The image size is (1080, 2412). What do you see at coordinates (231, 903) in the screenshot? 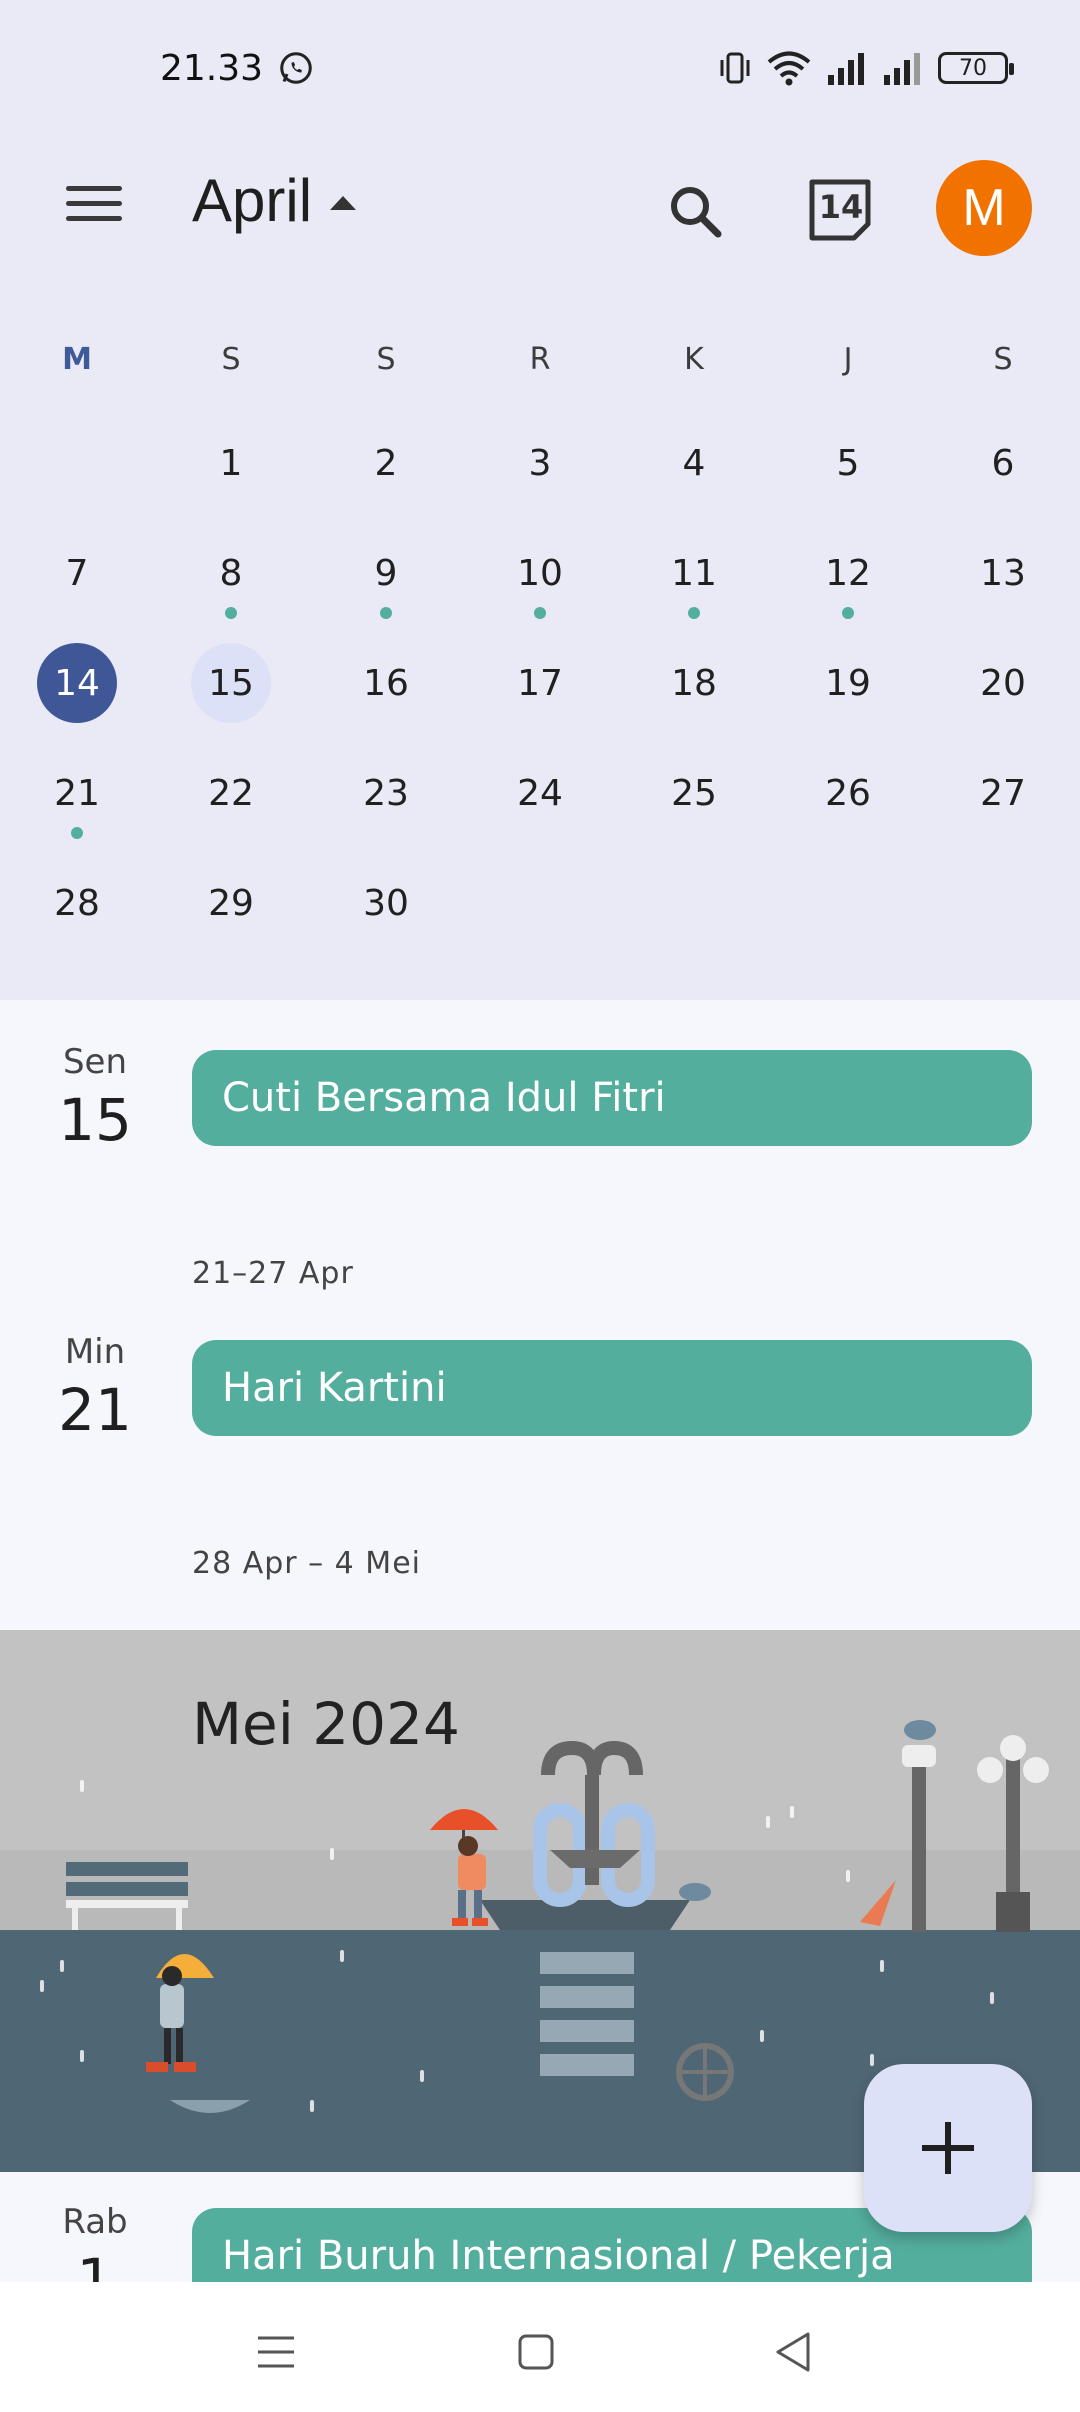
I see `calendar-day: 29` at bounding box center [231, 903].